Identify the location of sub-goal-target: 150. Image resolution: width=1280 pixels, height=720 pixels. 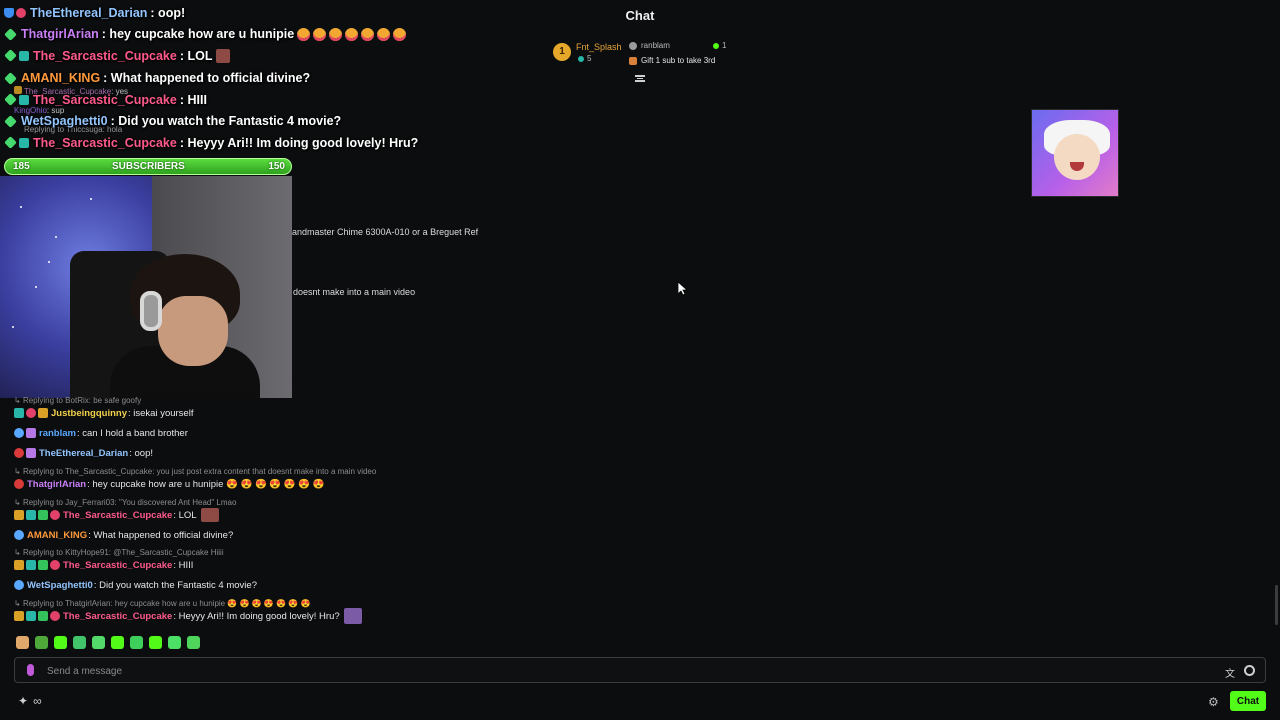
(276, 166).